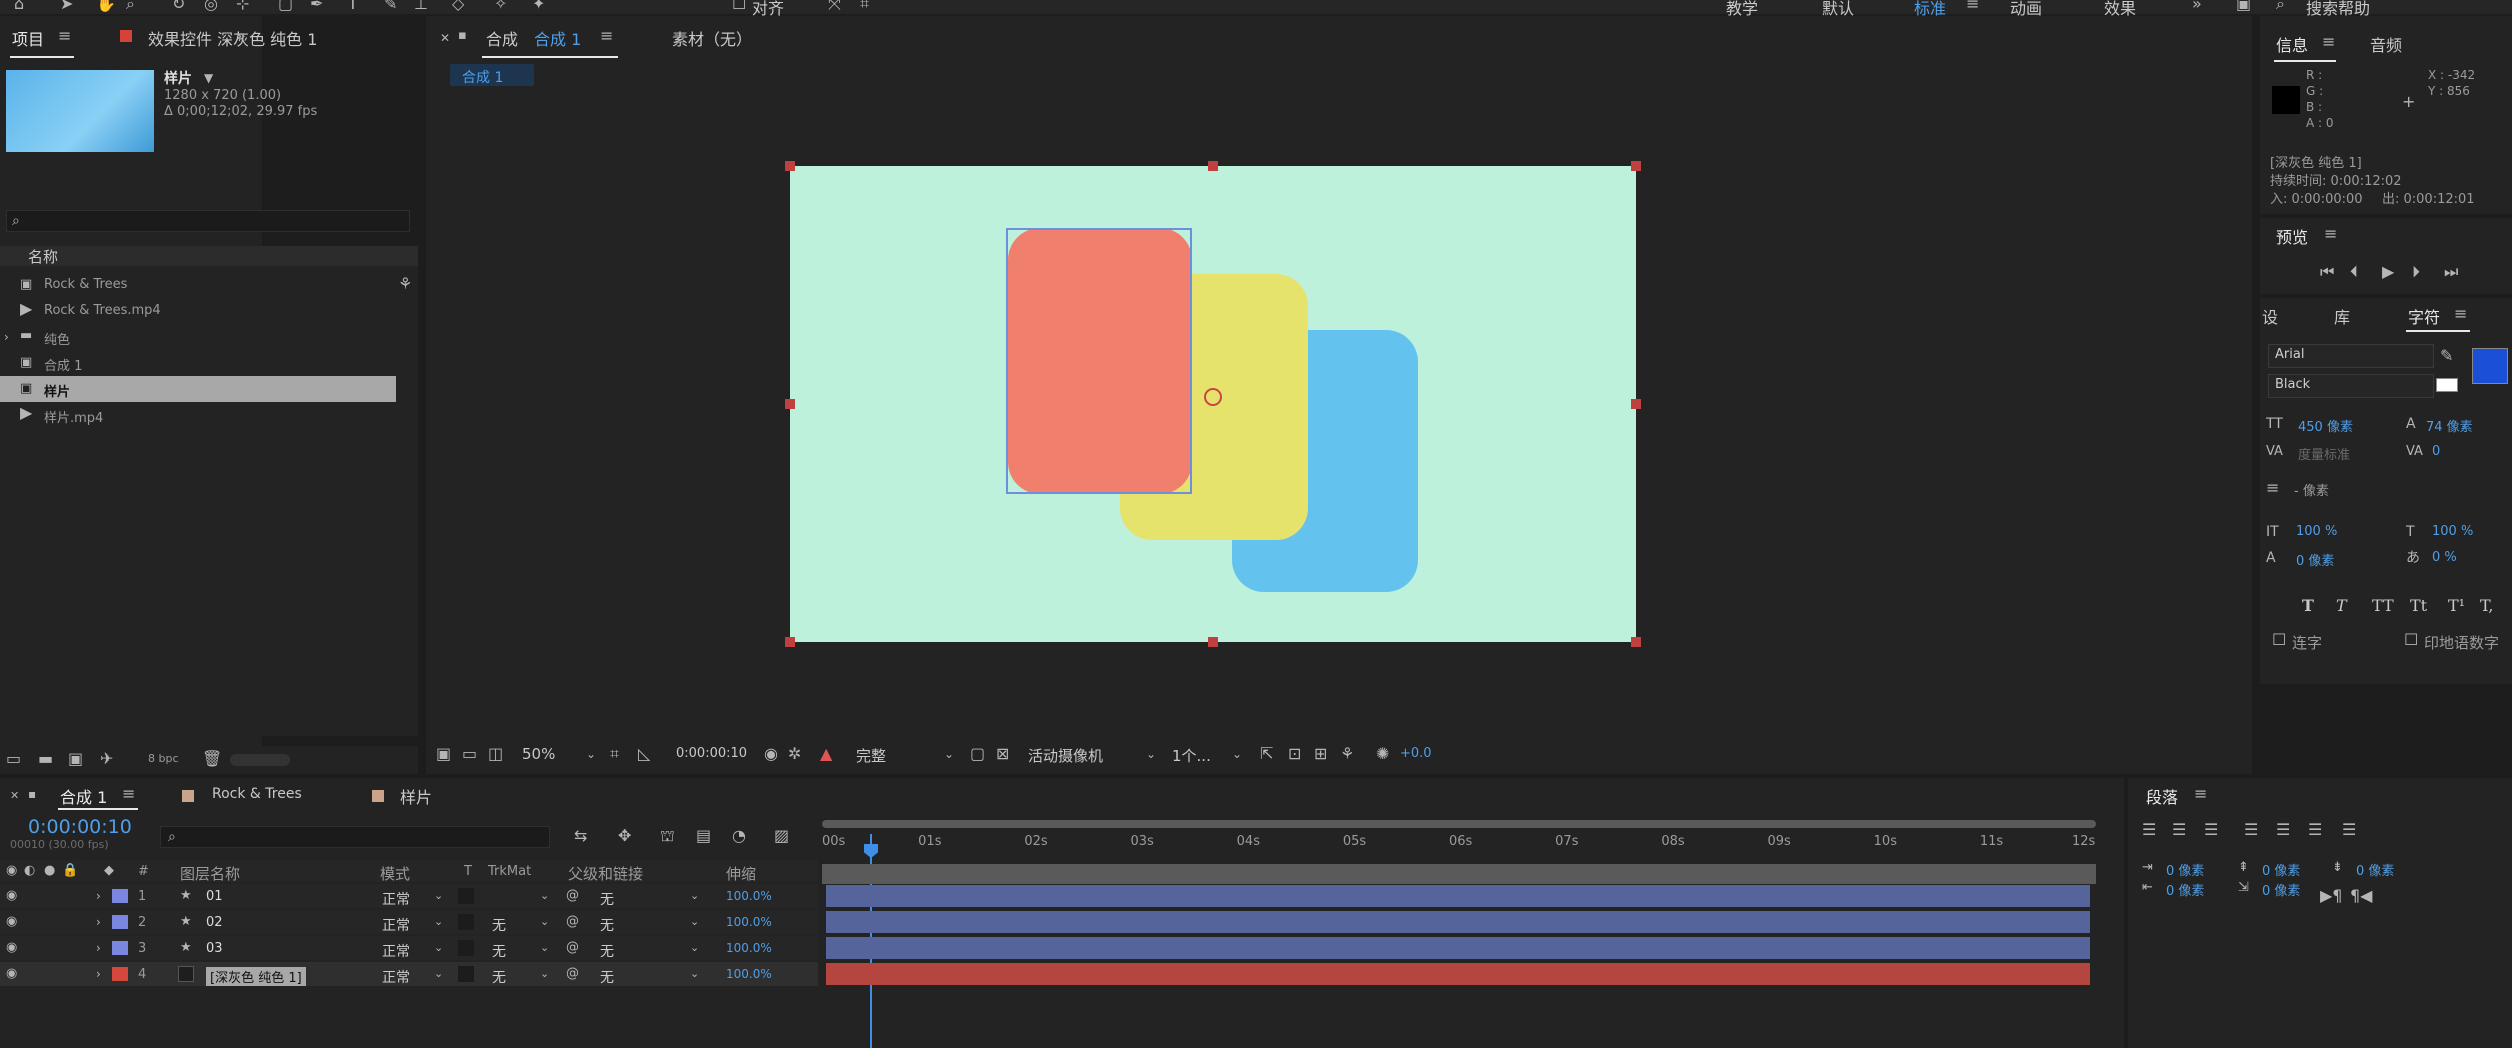  What do you see at coordinates (458, 6) in the screenshot?
I see `eraser-tool-icon: ◇` at bounding box center [458, 6].